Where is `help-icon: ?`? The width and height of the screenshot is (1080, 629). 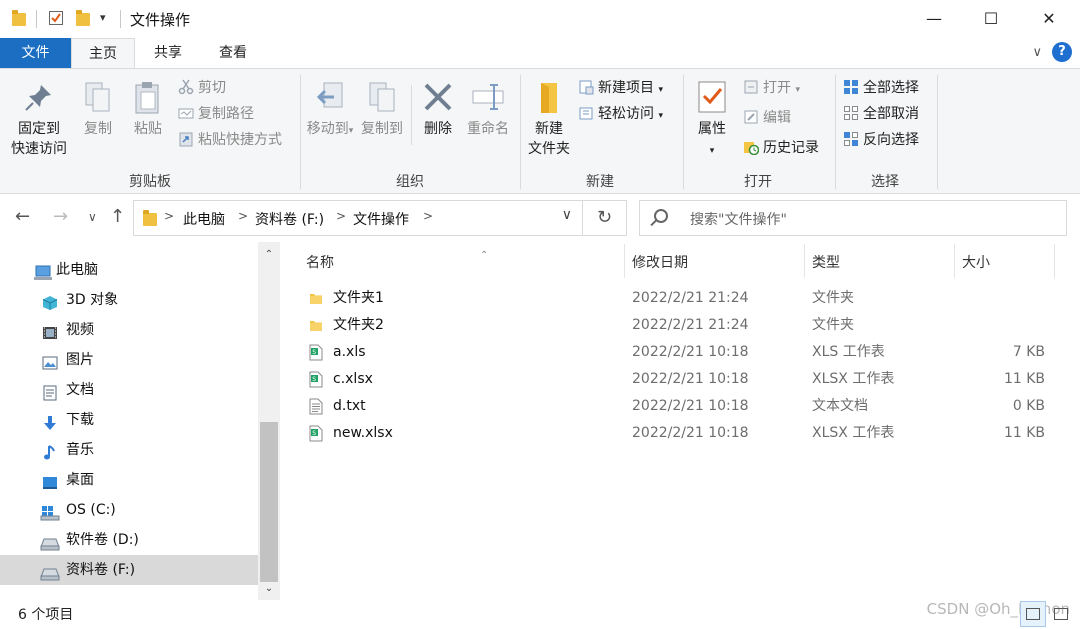 help-icon: ? is located at coordinates (1062, 52).